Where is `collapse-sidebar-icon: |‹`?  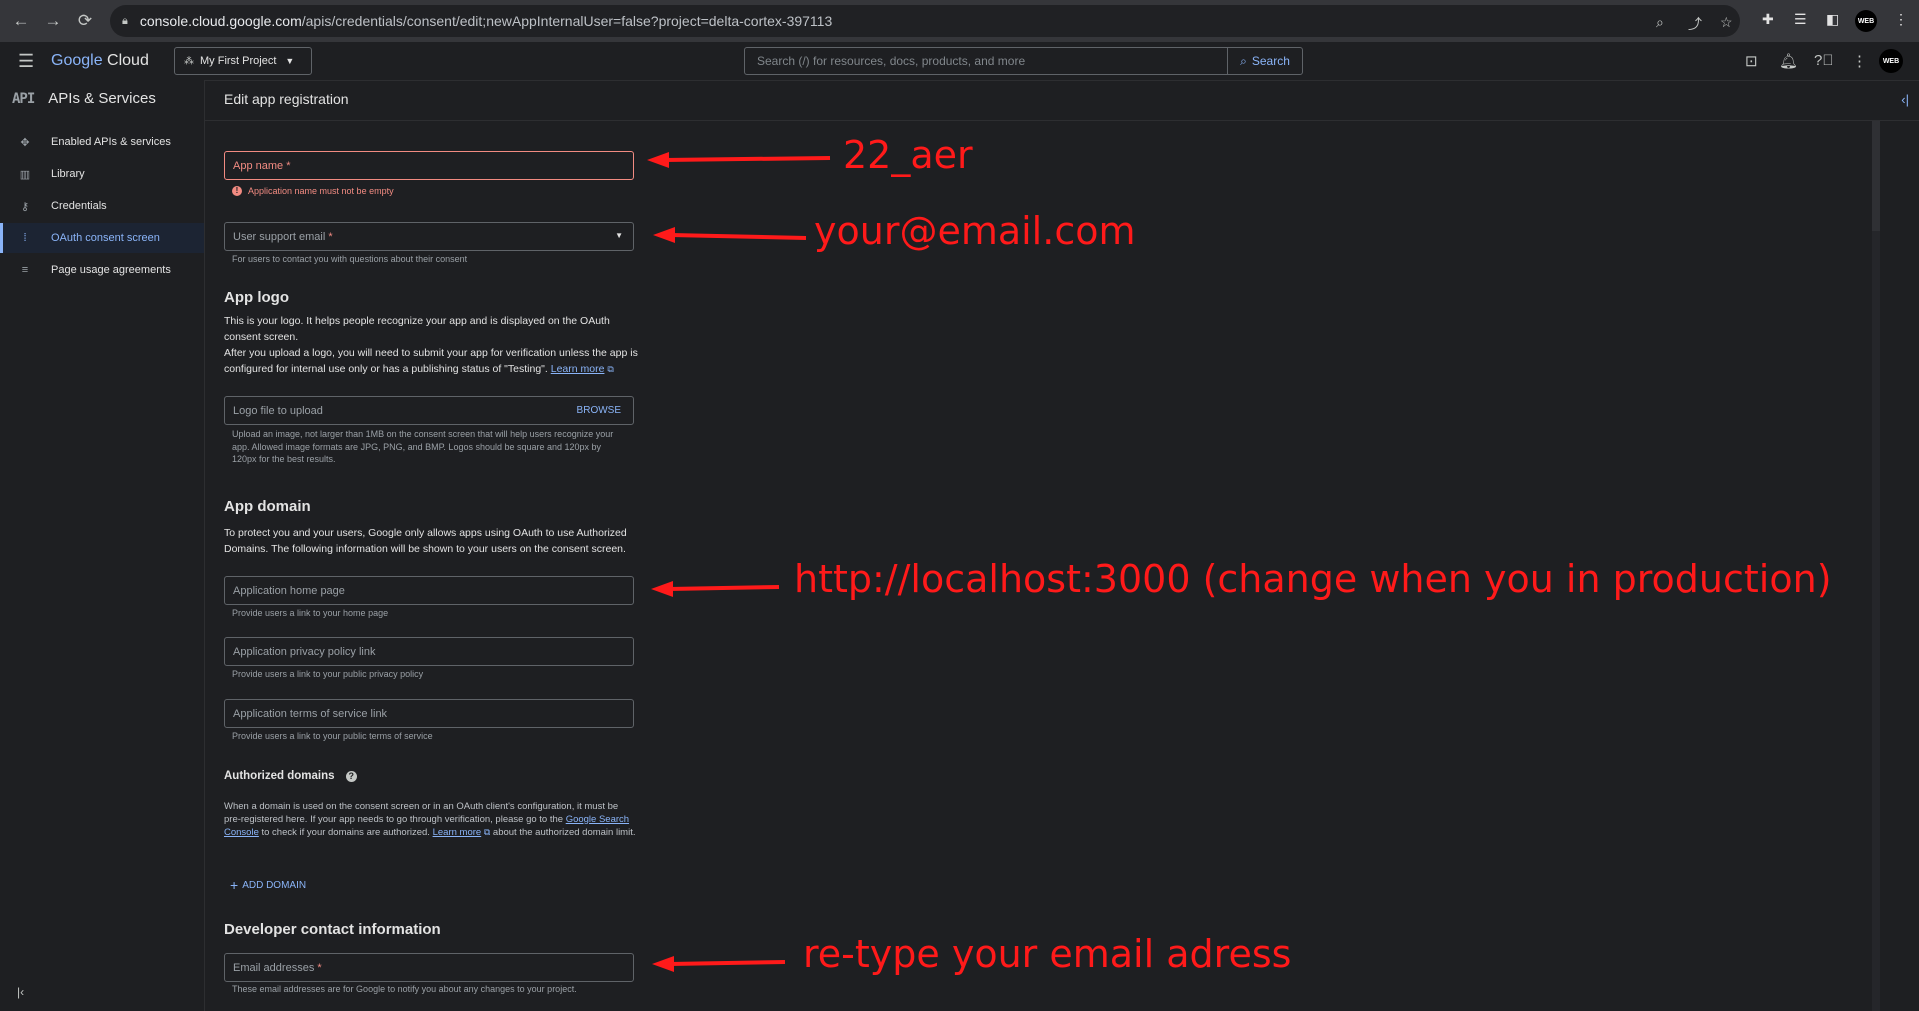
collapse-sidebar-icon: |‹ is located at coordinates (20, 992).